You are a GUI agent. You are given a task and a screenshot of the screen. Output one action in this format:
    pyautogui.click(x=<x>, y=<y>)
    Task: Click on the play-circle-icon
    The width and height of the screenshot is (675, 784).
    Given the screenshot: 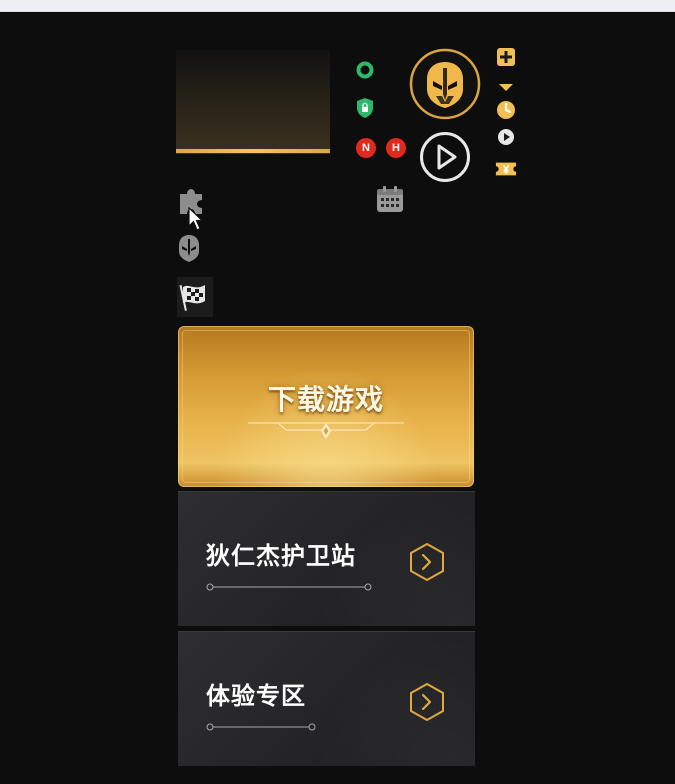 What is the action you would take?
    pyautogui.click(x=445, y=157)
    